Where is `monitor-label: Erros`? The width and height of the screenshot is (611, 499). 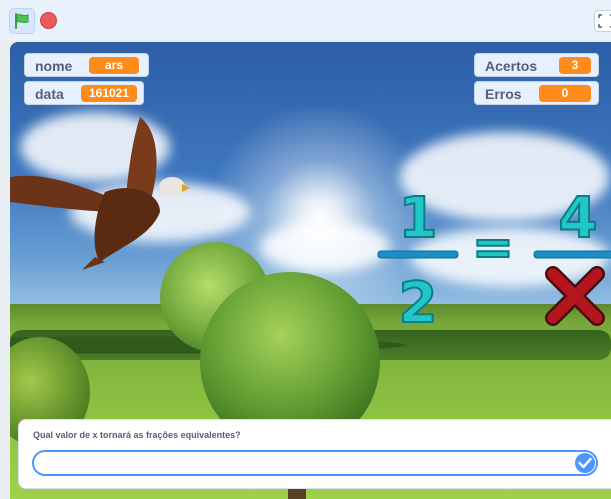
monitor-label: Erros is located at coordinates (503, 94).